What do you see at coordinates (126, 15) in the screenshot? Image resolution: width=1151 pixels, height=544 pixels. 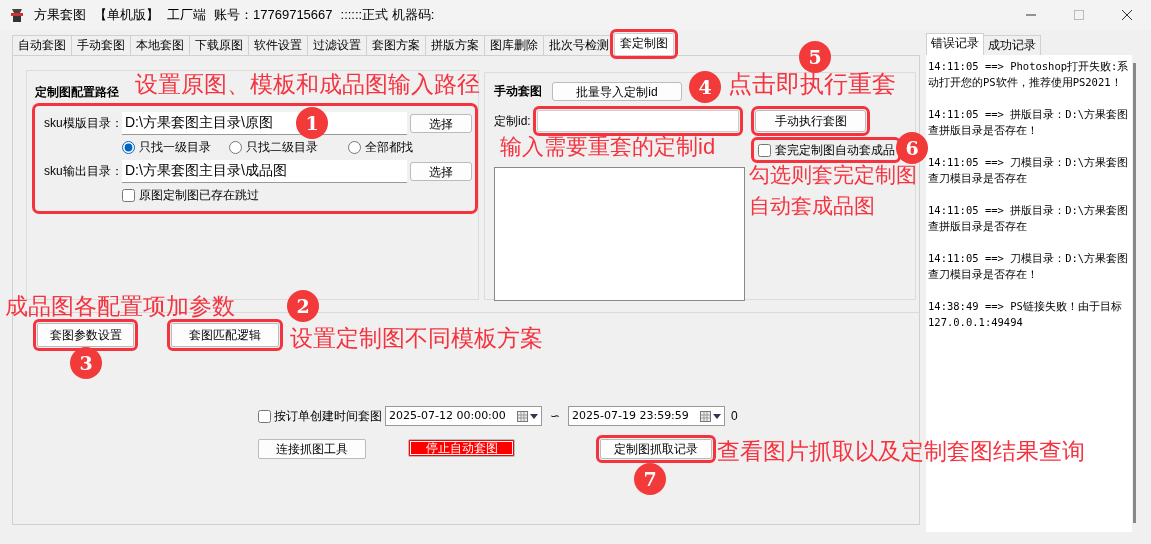 I see `edition-label: 【单机版】` at bounding box center [126, 15].